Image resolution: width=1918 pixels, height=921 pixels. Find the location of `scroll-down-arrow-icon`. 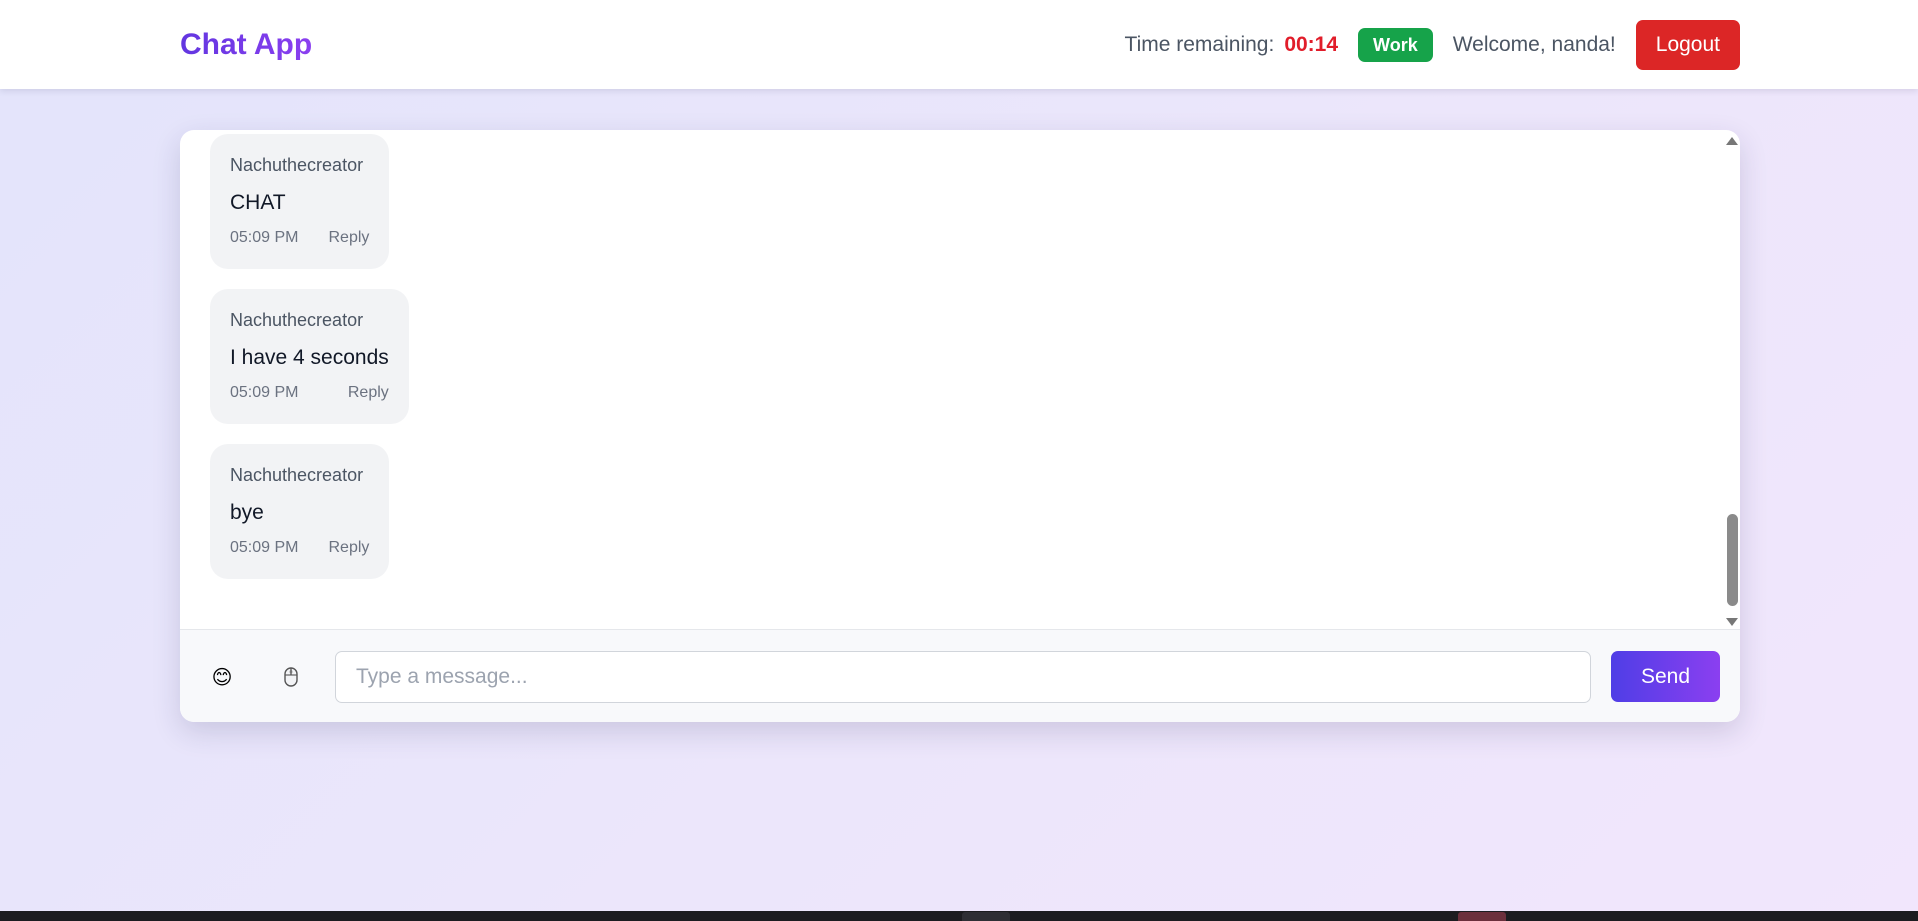

scroll-down-arrow-icon is located at coordinates (1732, 622).